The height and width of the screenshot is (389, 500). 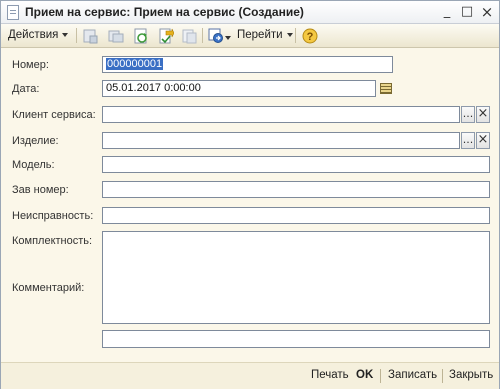 I want to click on calendar-icon, so click(x=386, y=88).